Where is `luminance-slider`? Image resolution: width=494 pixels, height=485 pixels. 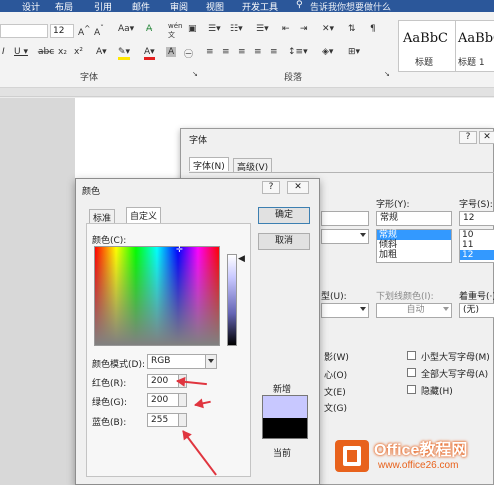 luminance-slider is located at coordinates (232, 300).